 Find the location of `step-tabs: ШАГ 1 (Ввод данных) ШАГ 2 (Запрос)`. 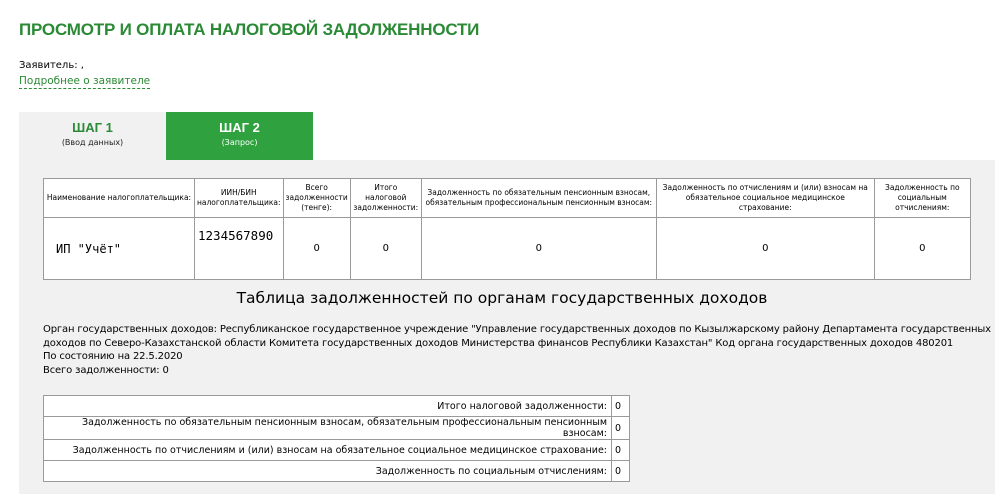

step-tabs: ШАГ 1 (Ввод данных) ШАГ 2 (Запрос) is located at coordinates (166, 142).